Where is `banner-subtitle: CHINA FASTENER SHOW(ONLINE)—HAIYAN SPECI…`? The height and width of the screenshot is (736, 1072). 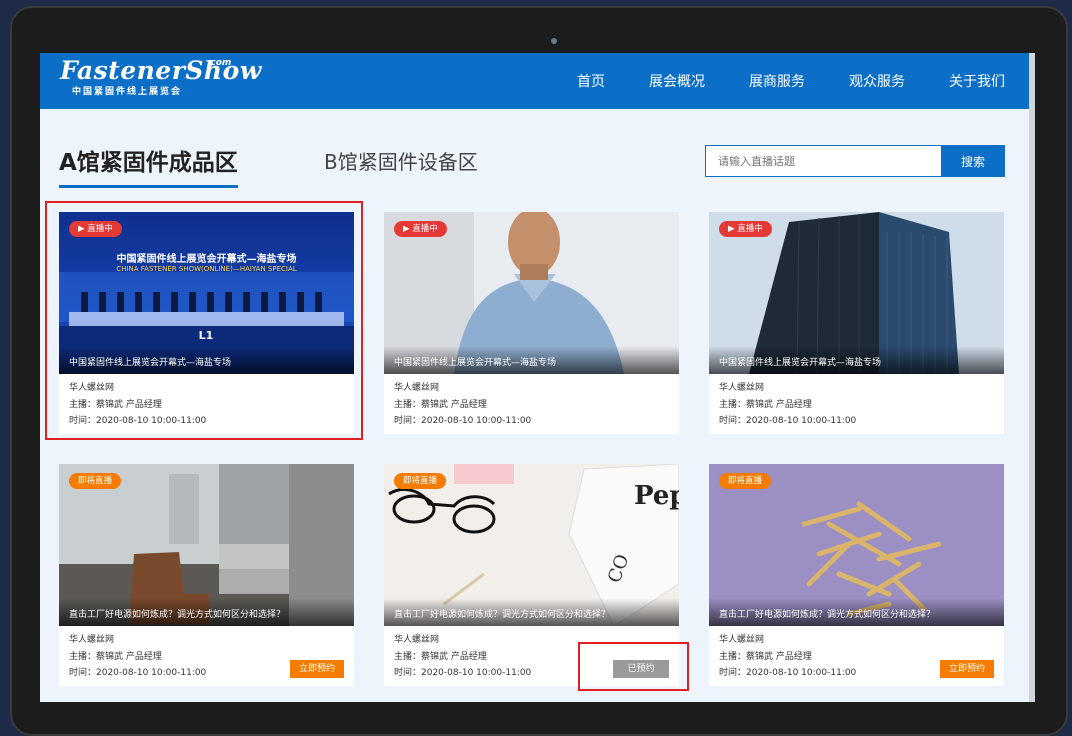 banner-subtitle: CHINA FASTENER SHOW(ONLINE)—HAIYAN SPECI… is located at coordinates (206, 269).